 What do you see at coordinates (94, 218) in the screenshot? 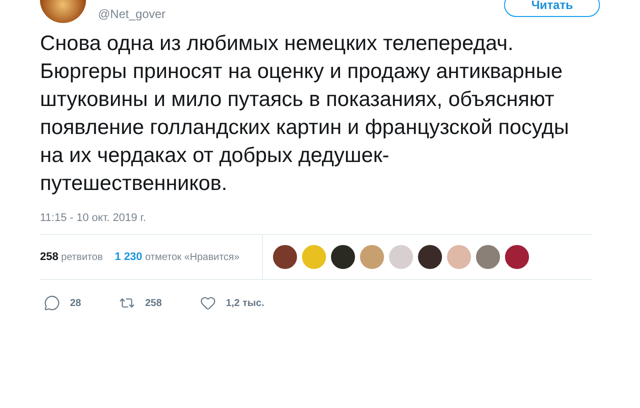
I see `timestamp: 11:15 - 10 окт. 2019 г.` at bounding box center [94, 218].